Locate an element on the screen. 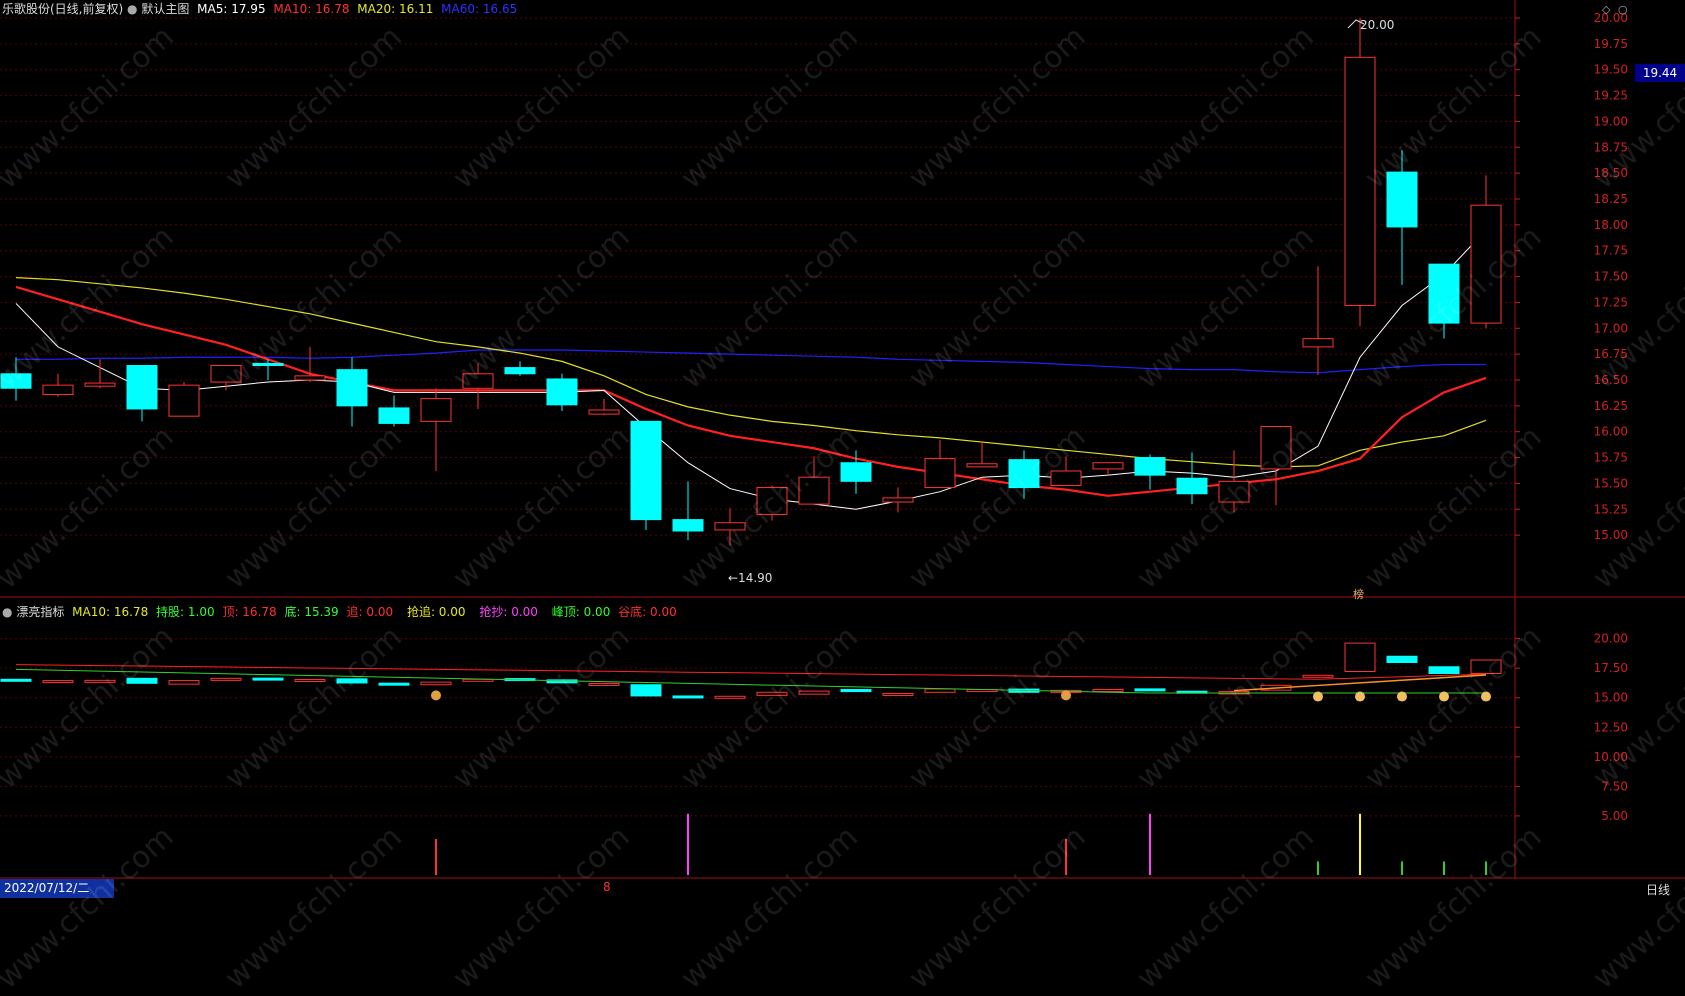  low-price-label: ←14.90 is located at coordinates (750, 578).